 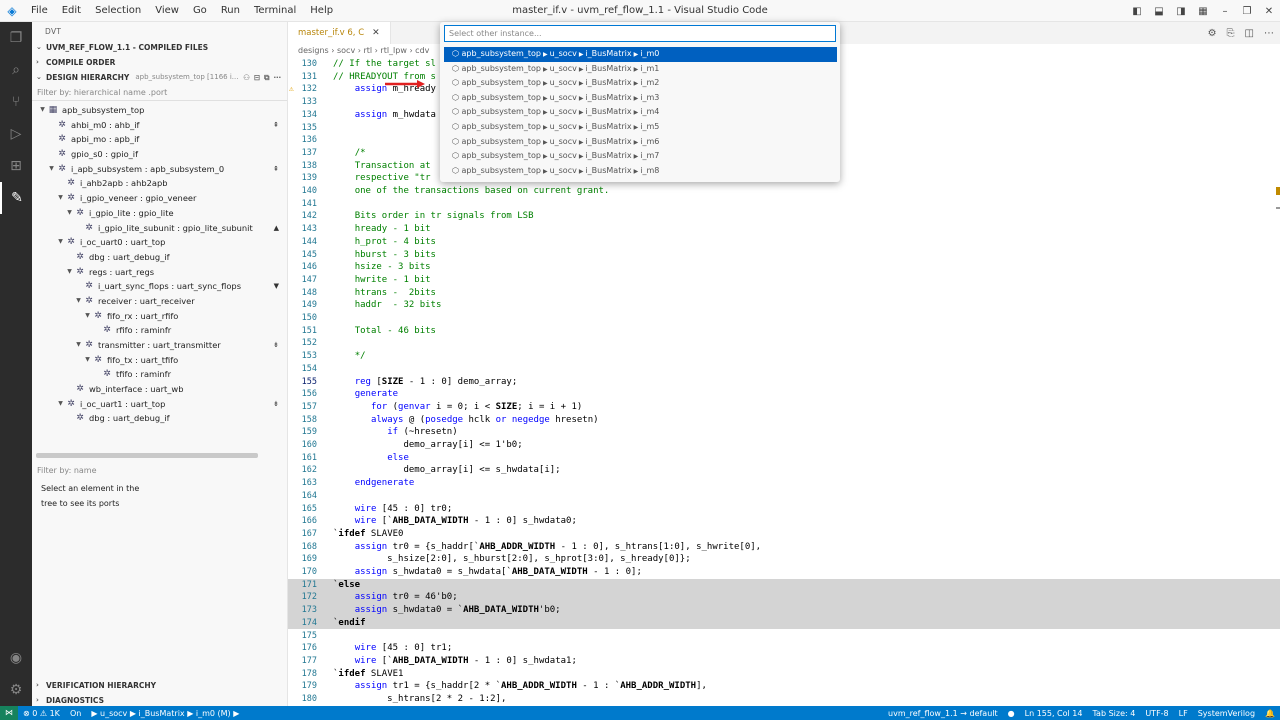 What do you see at coordinates (1269, 11) in the screenshot?
I see `close-button: ✕` at bounding box center [1269, 11].